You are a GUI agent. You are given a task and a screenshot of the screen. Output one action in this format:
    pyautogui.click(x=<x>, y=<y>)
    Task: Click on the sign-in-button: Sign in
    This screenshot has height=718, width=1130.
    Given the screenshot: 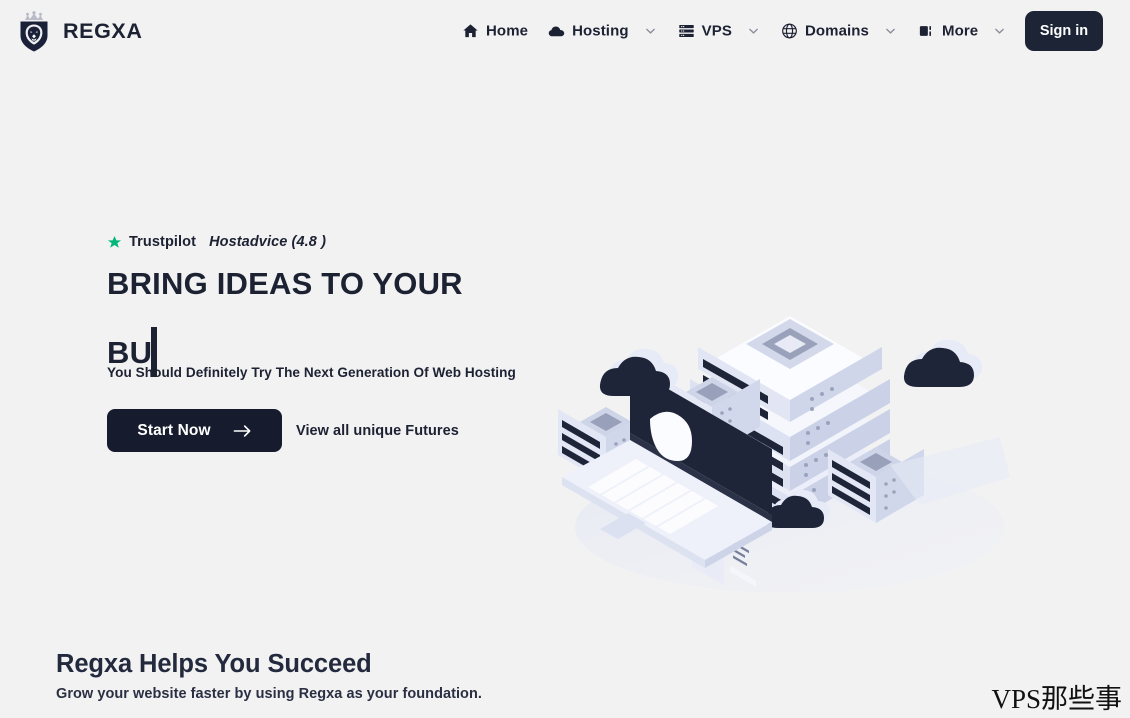 What is the action you would take?
    pyautogui.click(x=1064, y=31)
    